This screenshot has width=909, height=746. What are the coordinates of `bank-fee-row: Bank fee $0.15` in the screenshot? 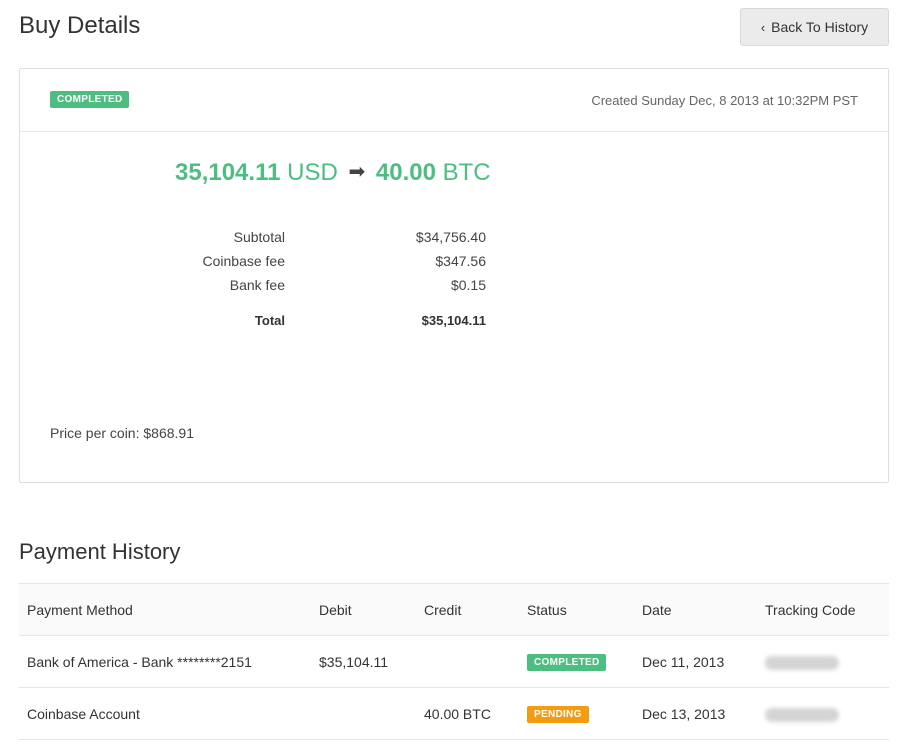 It's located at (455, 287).